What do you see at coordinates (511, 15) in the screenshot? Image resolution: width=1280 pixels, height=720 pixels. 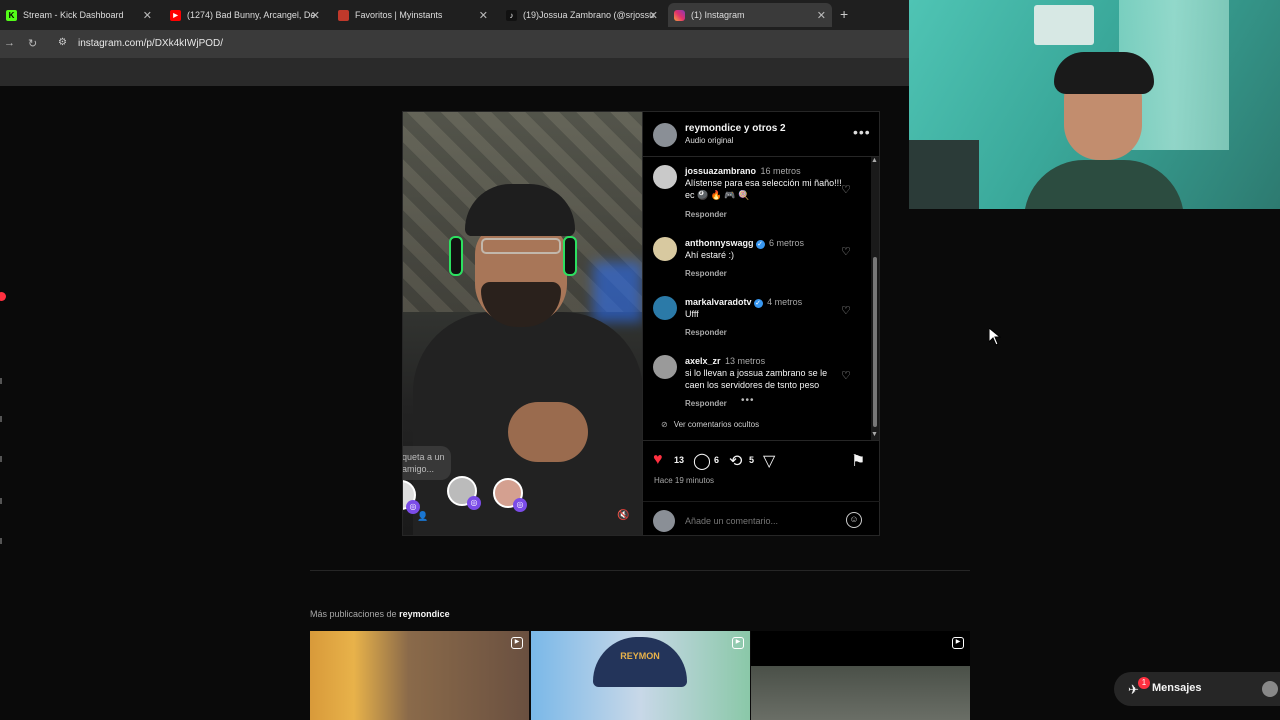 I see `tiktok-icon: ♪` at bounding box center [511, 15].